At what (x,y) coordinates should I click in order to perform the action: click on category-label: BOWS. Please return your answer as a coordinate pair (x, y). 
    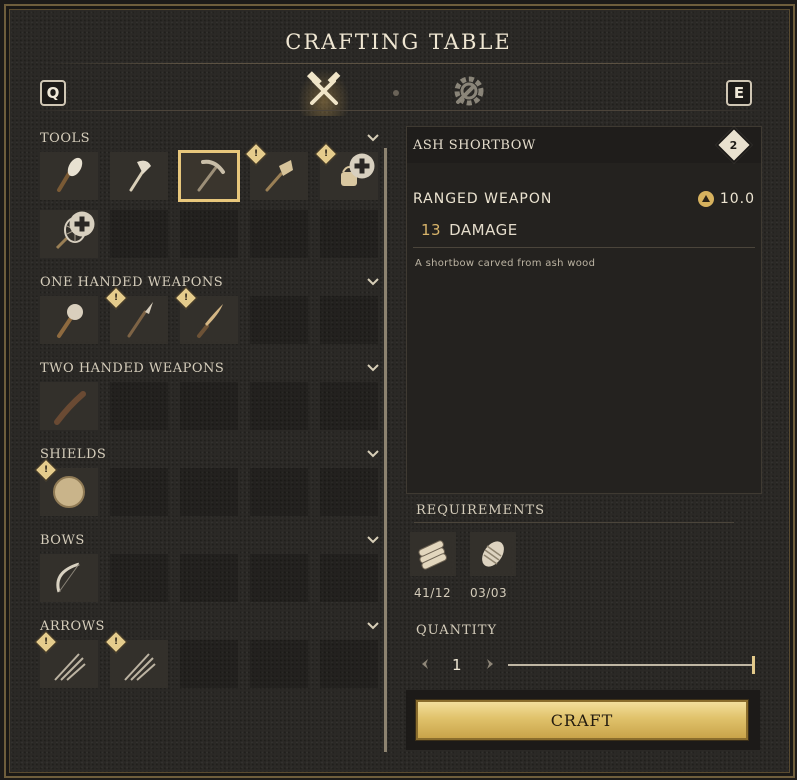
    Looking at the image, I should click on (62, 540).